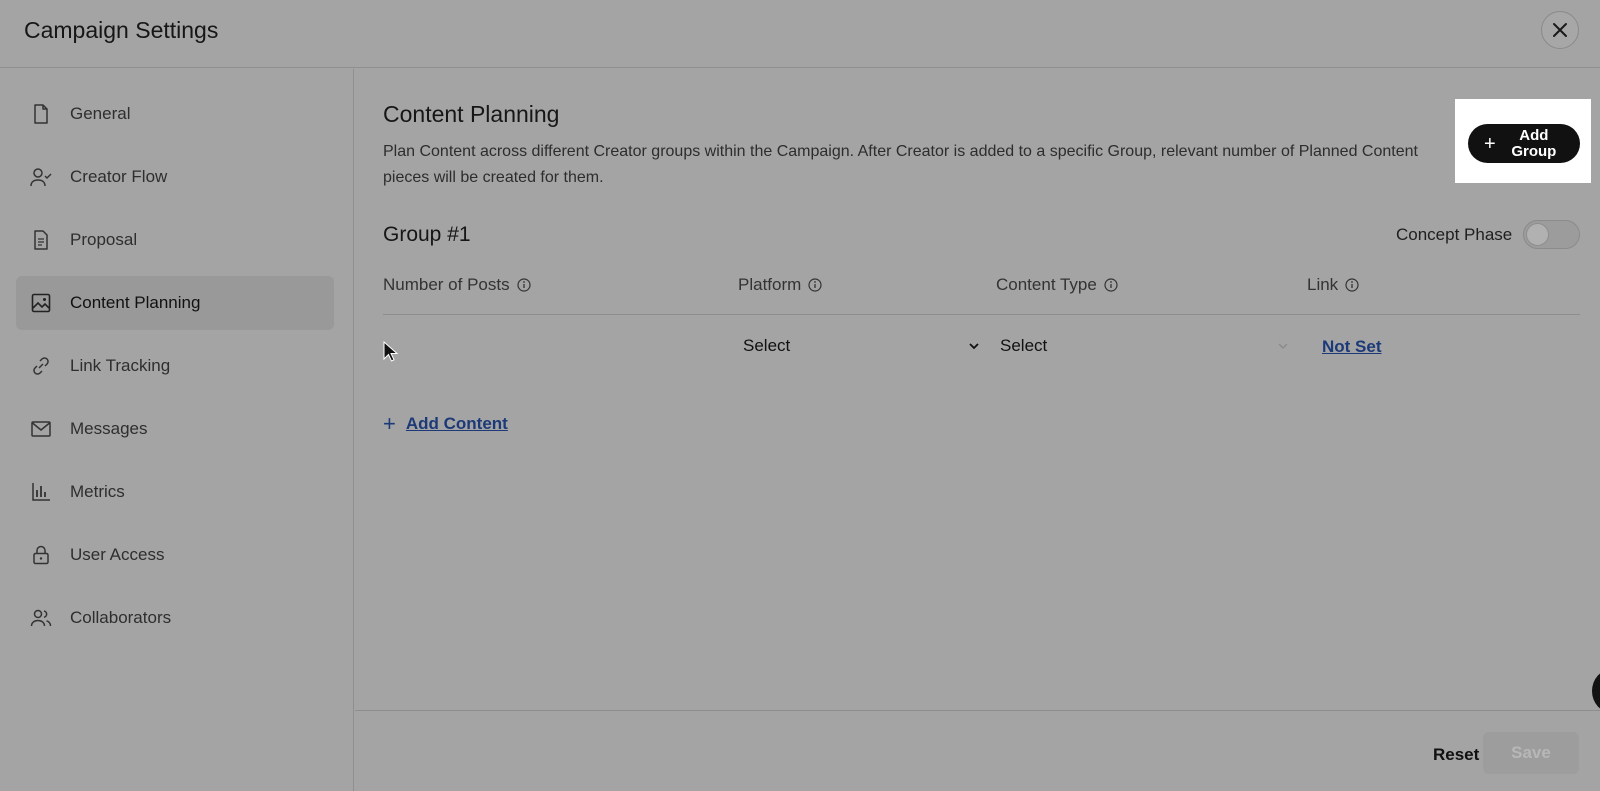 The height and width of the screenshot is (791, 1600). Describe the element at coordinates (175, 366) in the screenshot. I see `sidebar-item-link-tracking: Link Tracking` at that location.